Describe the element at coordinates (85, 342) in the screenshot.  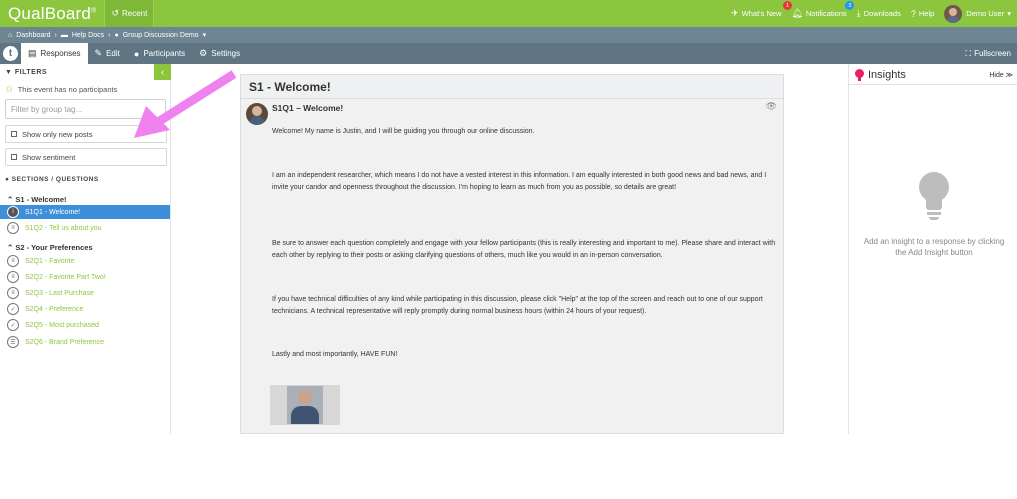
I see `question-item-s2q6: ☰ S2Q6 - Brand Preference` at that location.